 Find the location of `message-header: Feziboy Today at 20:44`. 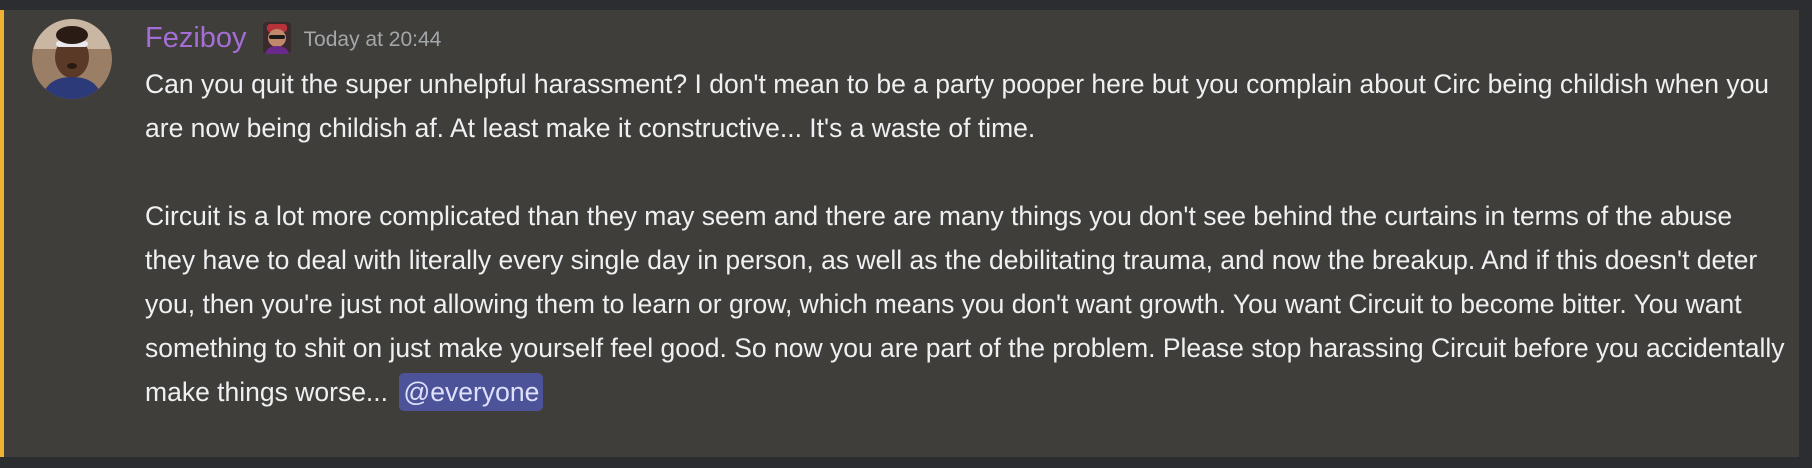

message-header: Feziboy Today at 20:44 is located at coordinates (293, 38).